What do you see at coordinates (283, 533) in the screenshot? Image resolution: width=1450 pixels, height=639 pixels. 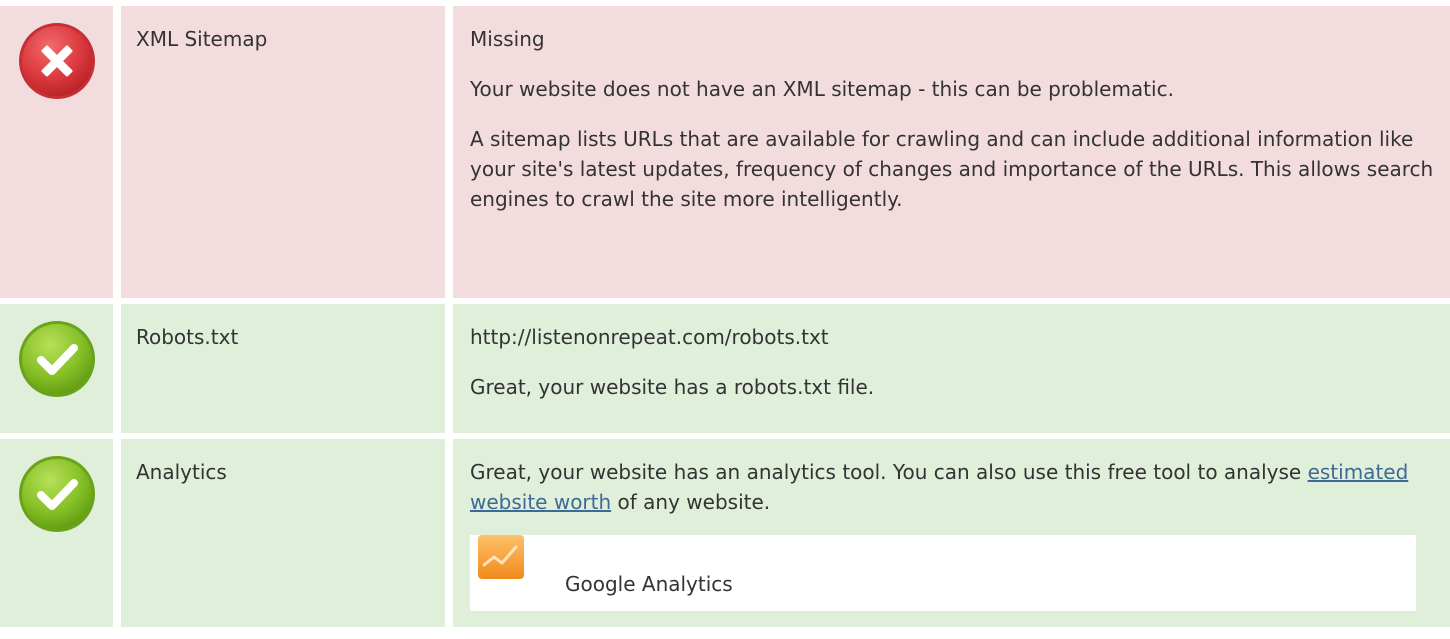 I see `check-label: Analytics` at bounding box center [283, 533].